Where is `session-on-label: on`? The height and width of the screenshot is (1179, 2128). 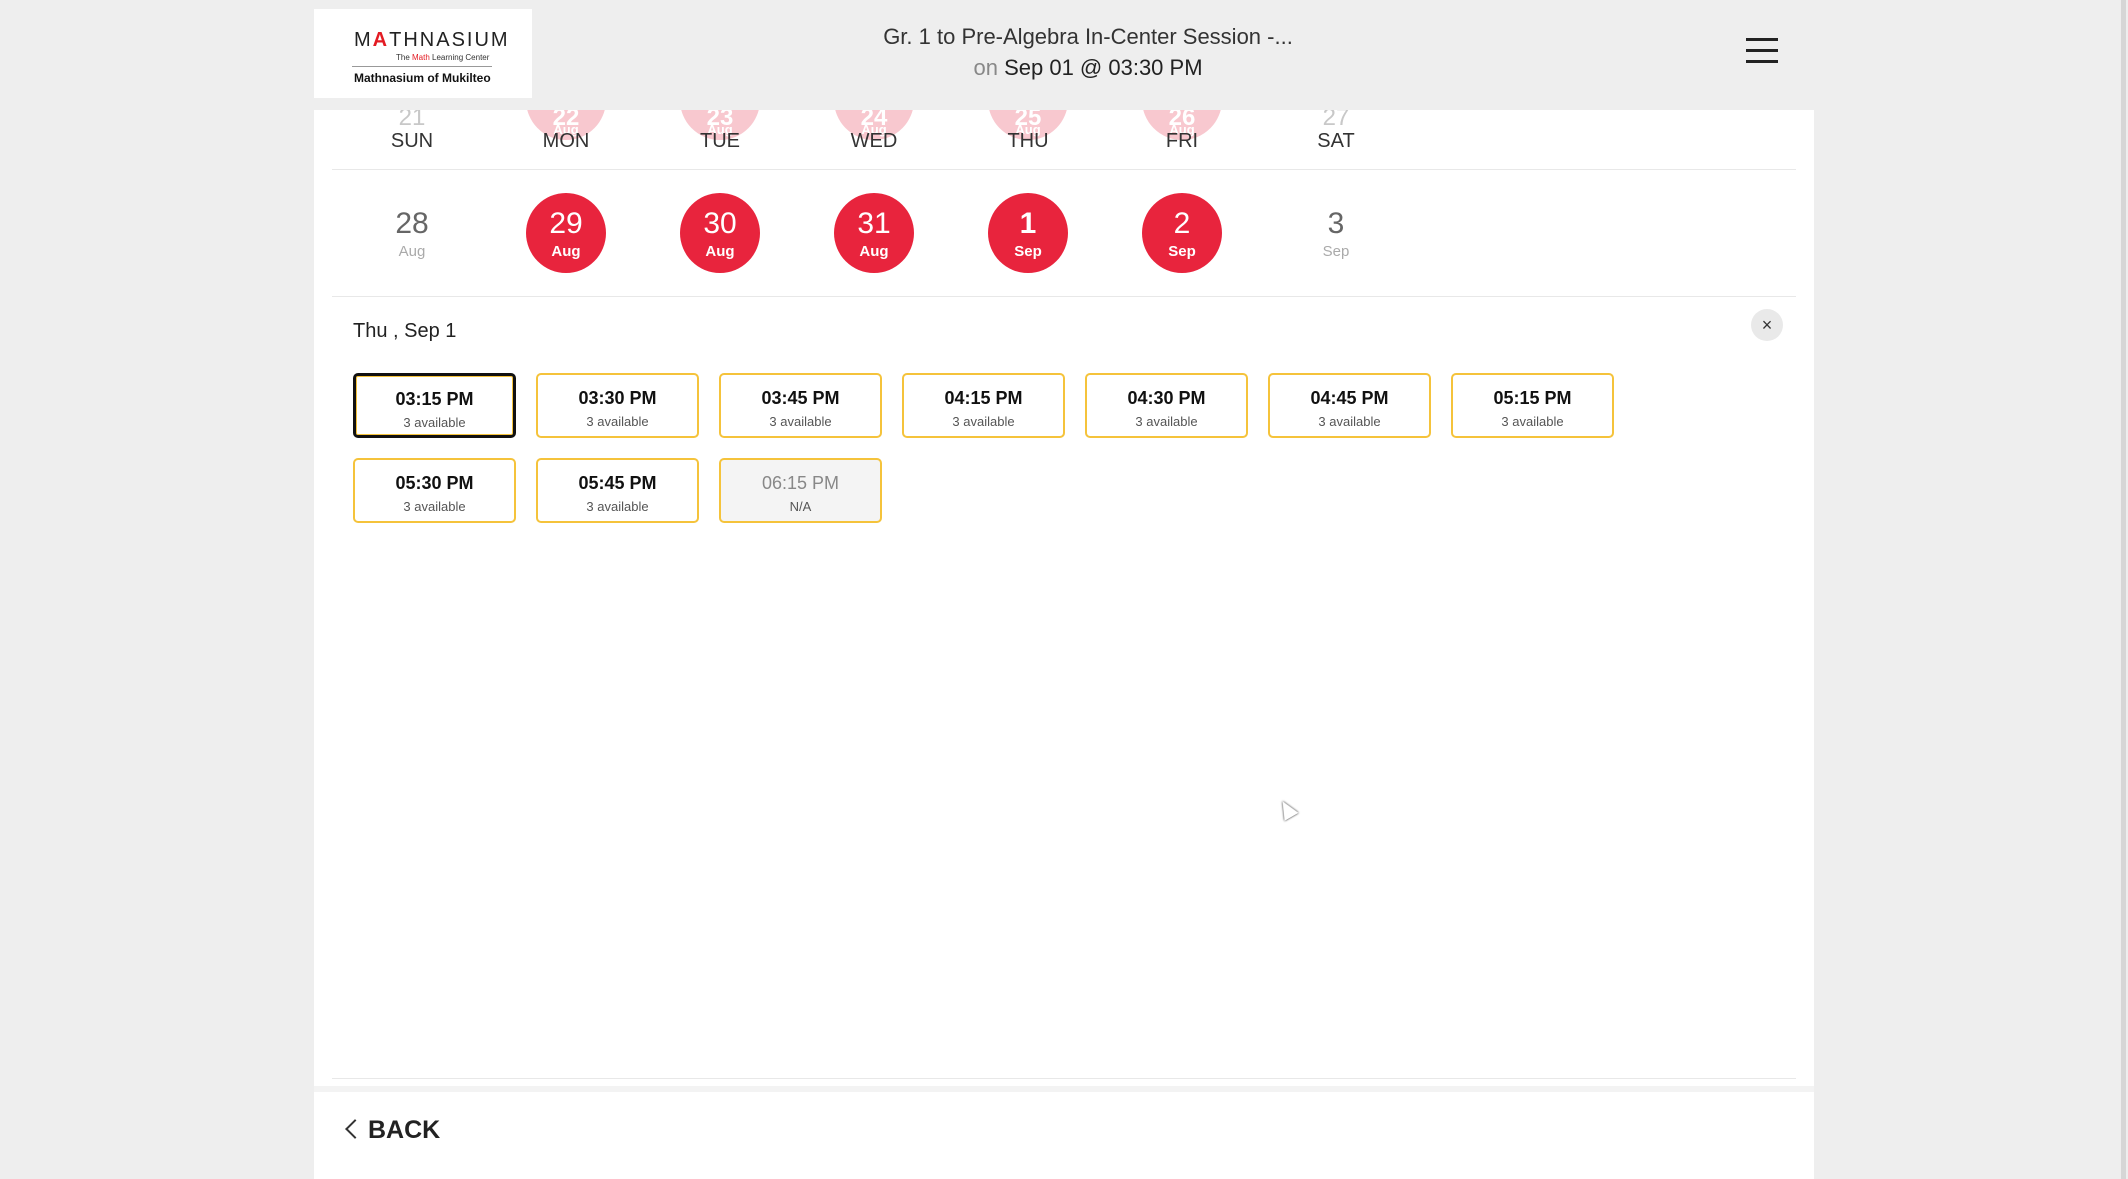
session-on-label: on is located at coordinates (985, 67).